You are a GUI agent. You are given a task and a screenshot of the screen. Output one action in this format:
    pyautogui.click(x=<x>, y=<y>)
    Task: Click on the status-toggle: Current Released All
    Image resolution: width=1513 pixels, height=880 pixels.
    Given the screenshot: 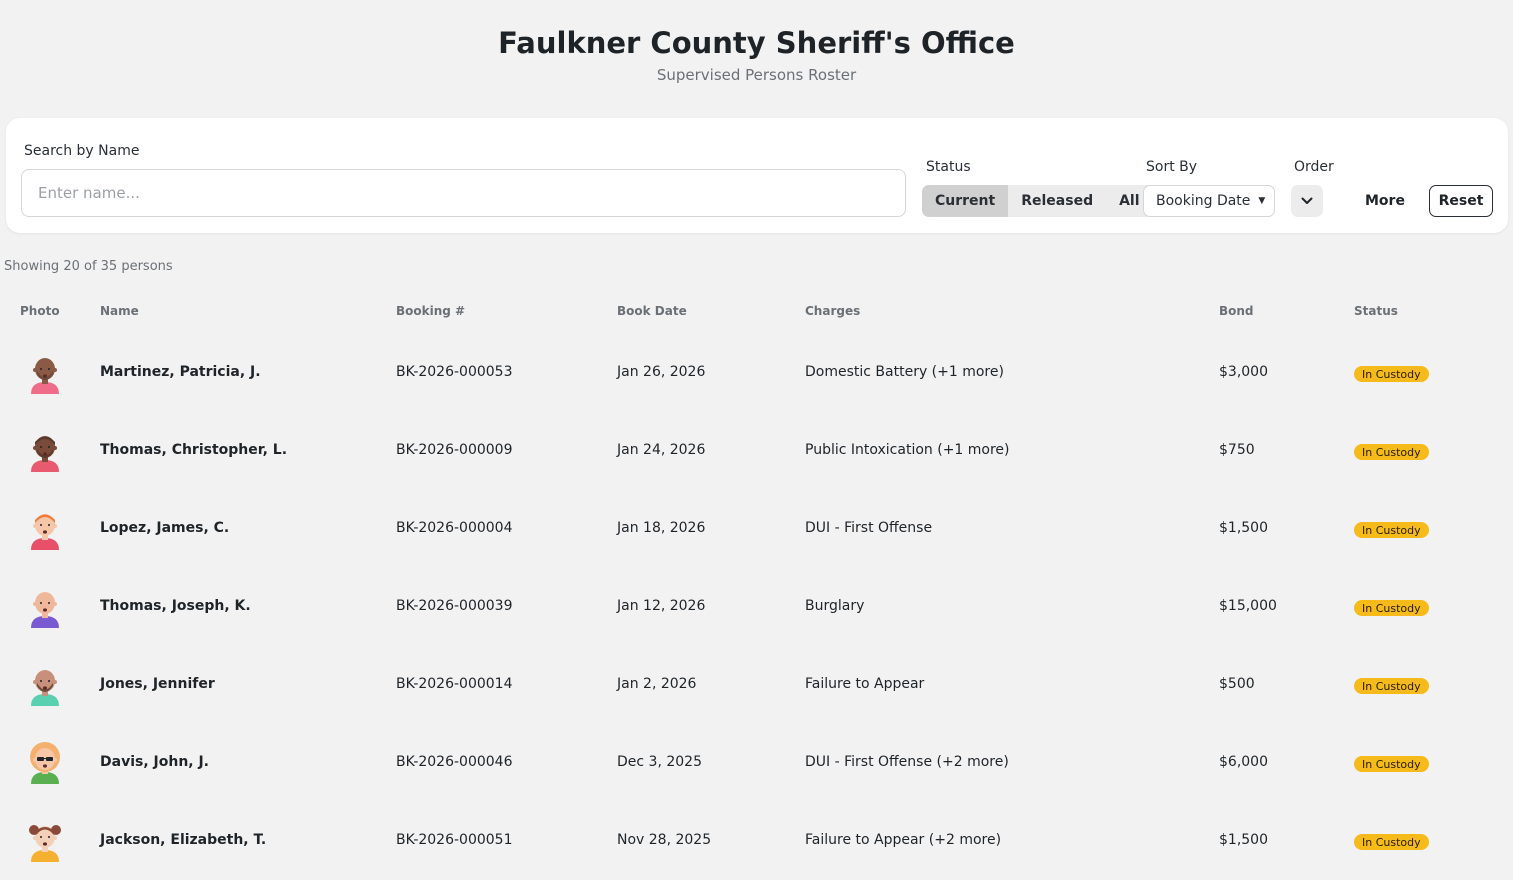 What is the action you would take?
    pyautogui.click(x=1037, y=201)
    